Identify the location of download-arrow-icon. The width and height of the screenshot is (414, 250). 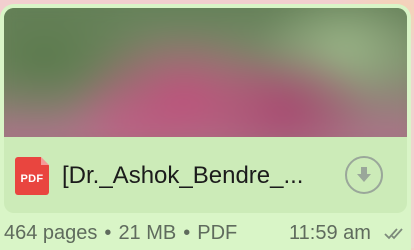
(364, 174).